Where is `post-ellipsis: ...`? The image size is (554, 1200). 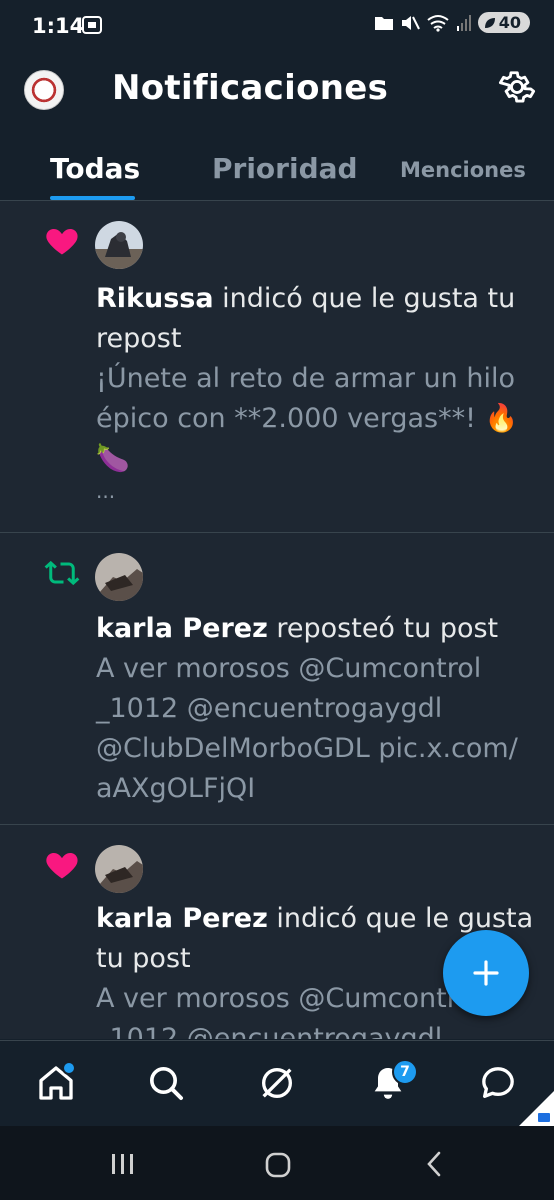
post-ellipsis: ... is located at coordinates (106, 491).